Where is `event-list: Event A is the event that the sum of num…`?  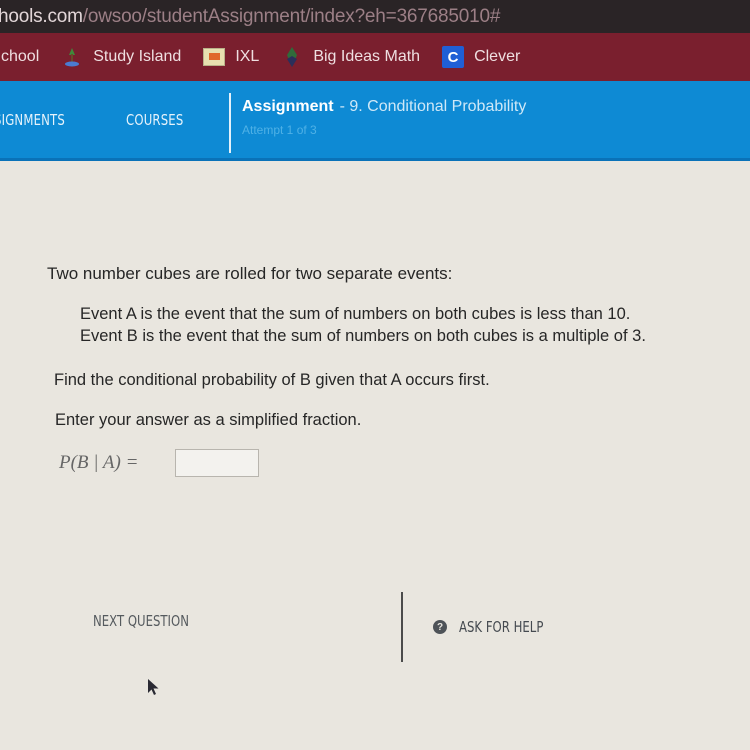
event-list: Event A is the event that the sum of num… is located at coordinates (363, 325).